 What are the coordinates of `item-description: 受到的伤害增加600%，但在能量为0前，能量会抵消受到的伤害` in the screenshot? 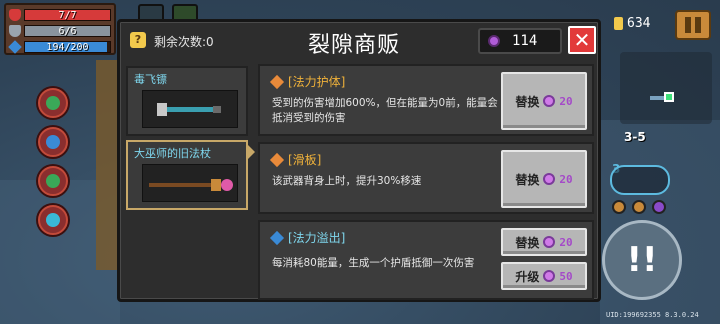 It's located at (385, 110).